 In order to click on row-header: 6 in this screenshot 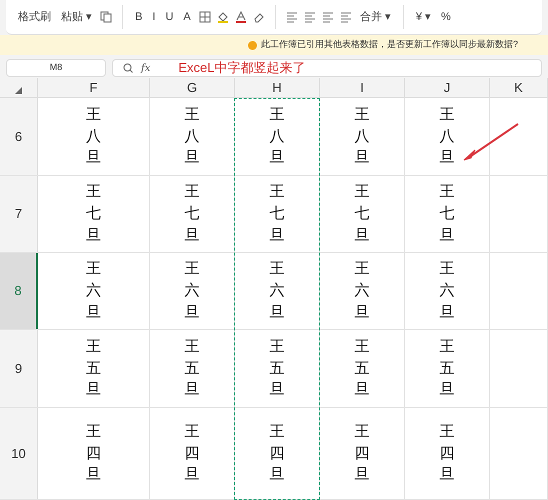, I will do `click(19, 136)`.